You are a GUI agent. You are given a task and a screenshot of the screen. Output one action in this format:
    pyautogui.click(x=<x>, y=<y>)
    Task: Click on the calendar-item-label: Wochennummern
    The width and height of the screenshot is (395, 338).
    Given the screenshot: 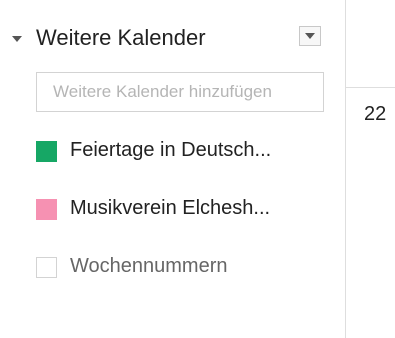 What is the action you would take?
    pyautogui.click(x=148, y=266)
    